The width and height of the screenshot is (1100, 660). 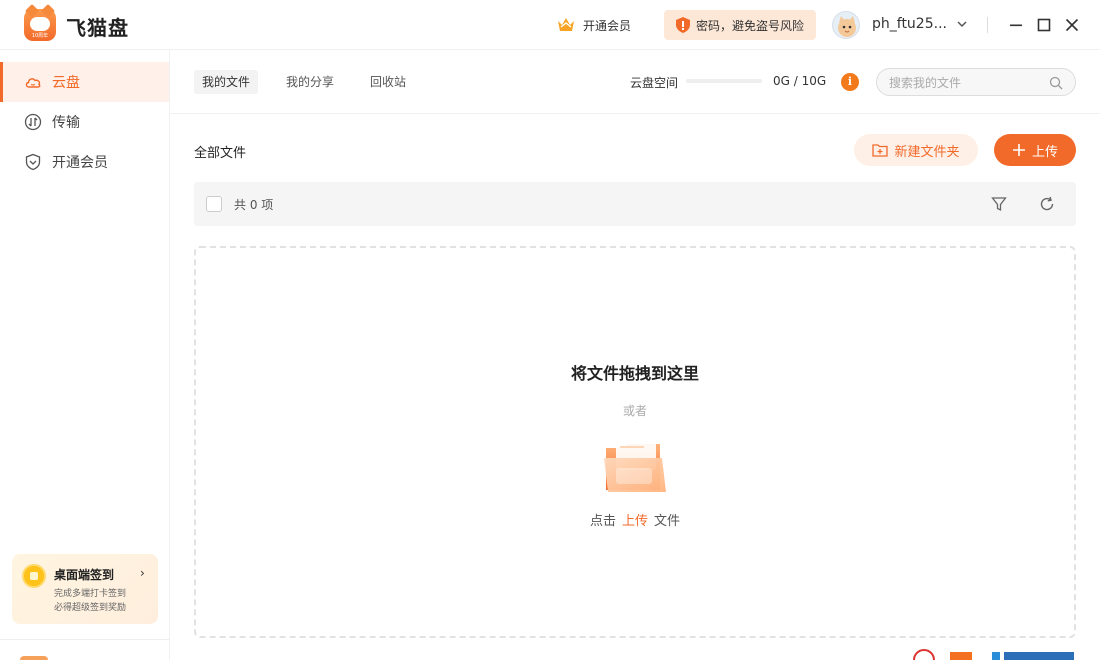 What do you see at coordinates (635, 466) in the screenshot?
I see `folder-icon` at bounding box center [635, 466].